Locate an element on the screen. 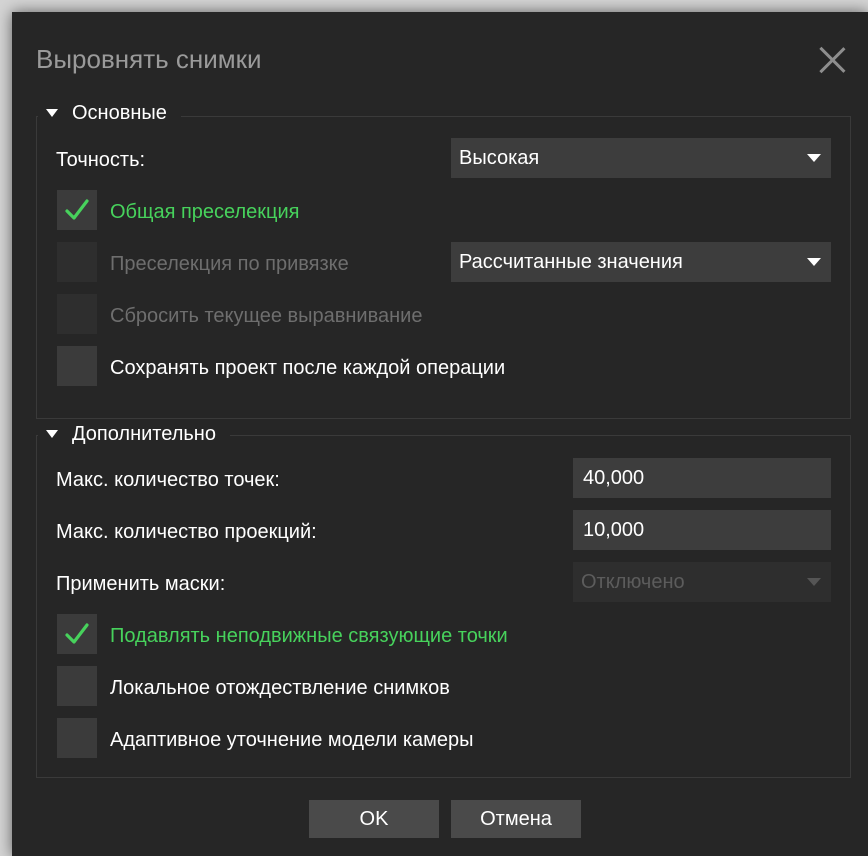  advanced-group-title: Дополнительно is located at coordinates (144, 433).